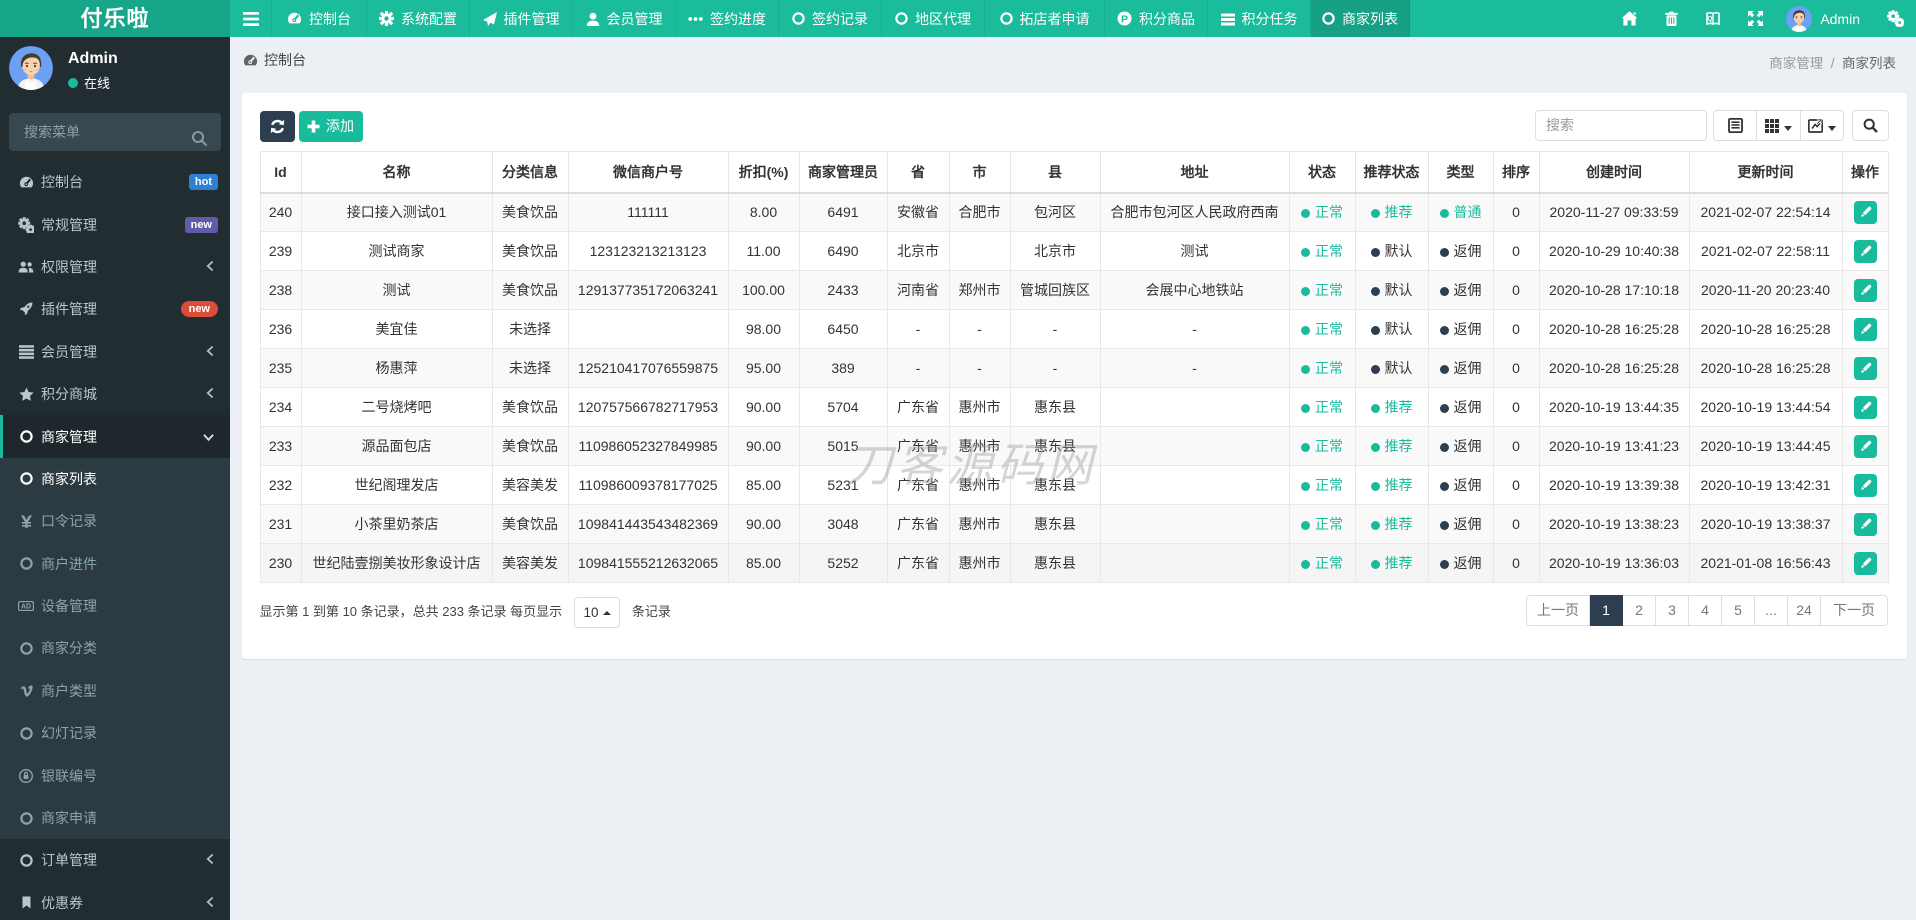 The width and height of the screenshot is (1916, 920). What do you see at coordinates (1710, 18) in the screenshot?
I see `svg-text: Q` at bounding box center [1710, 18].